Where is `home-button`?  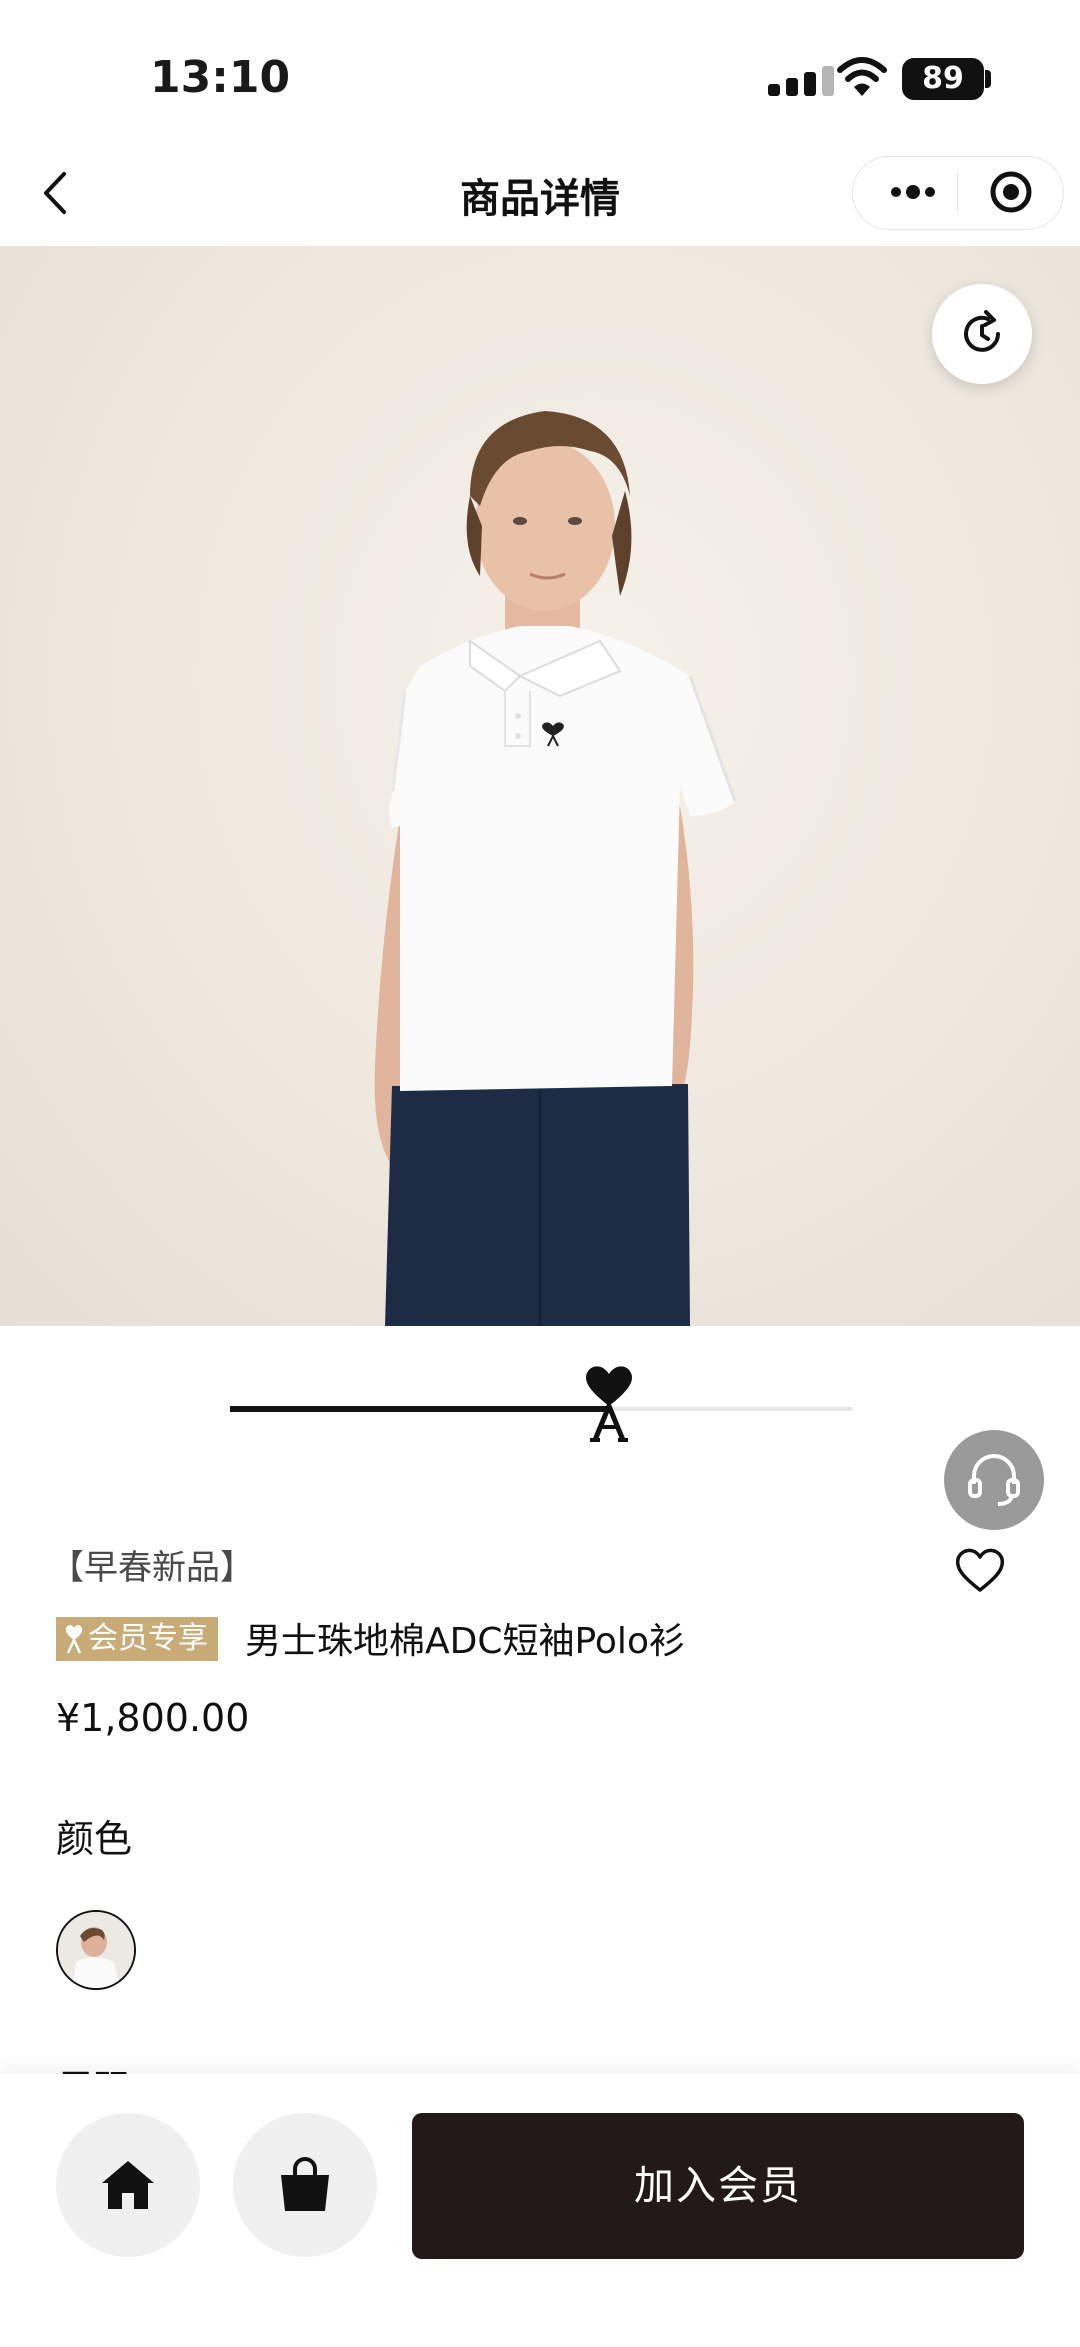
home-button is located at coordinates (128, 2185).